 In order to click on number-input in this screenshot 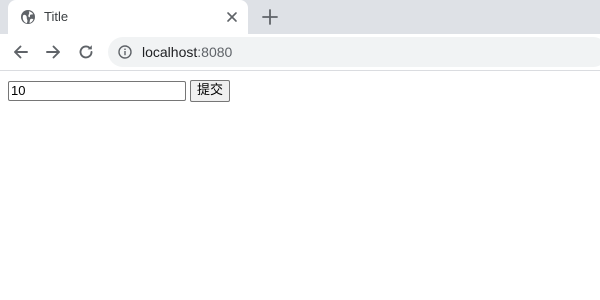, I will do `click(97, 91)`.